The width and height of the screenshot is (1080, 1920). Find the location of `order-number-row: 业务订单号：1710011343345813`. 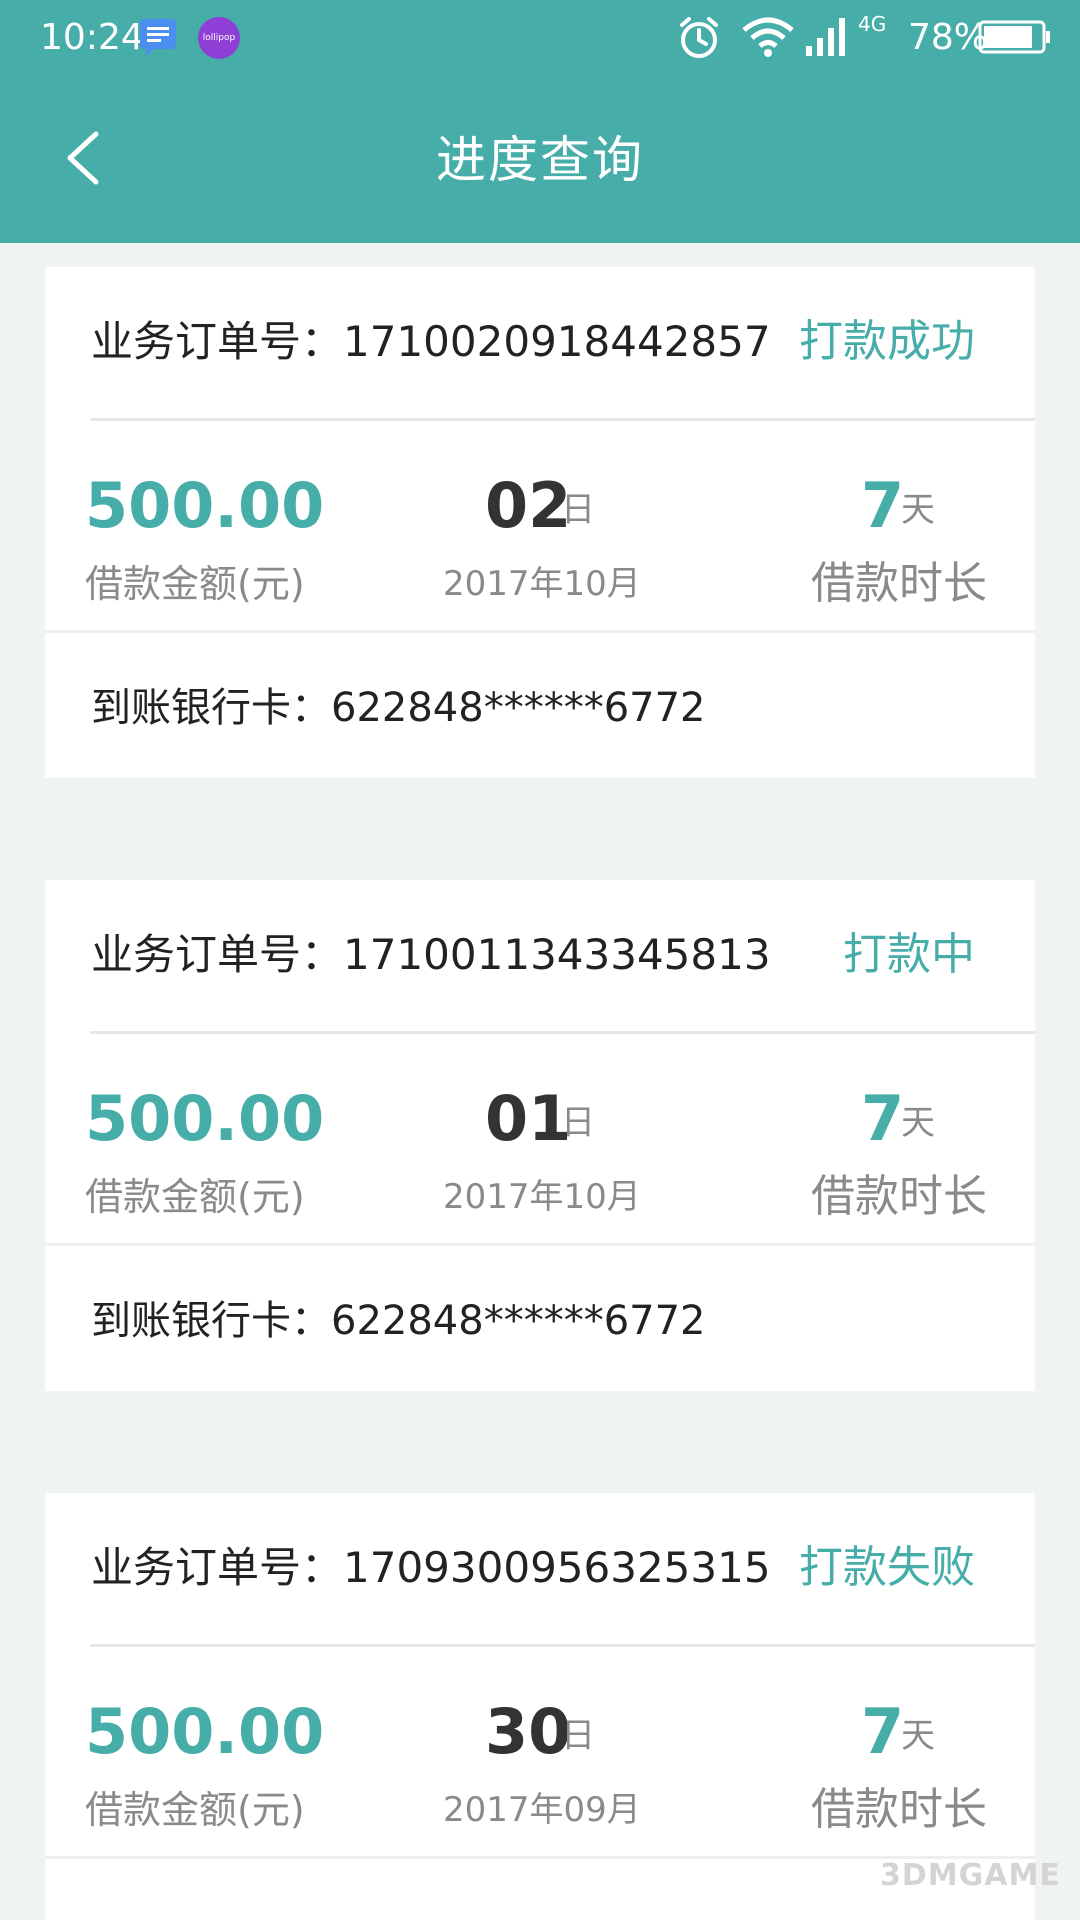

order-number-row: 业务订单号：1710011343345813 is located at coordinates (431, 955).